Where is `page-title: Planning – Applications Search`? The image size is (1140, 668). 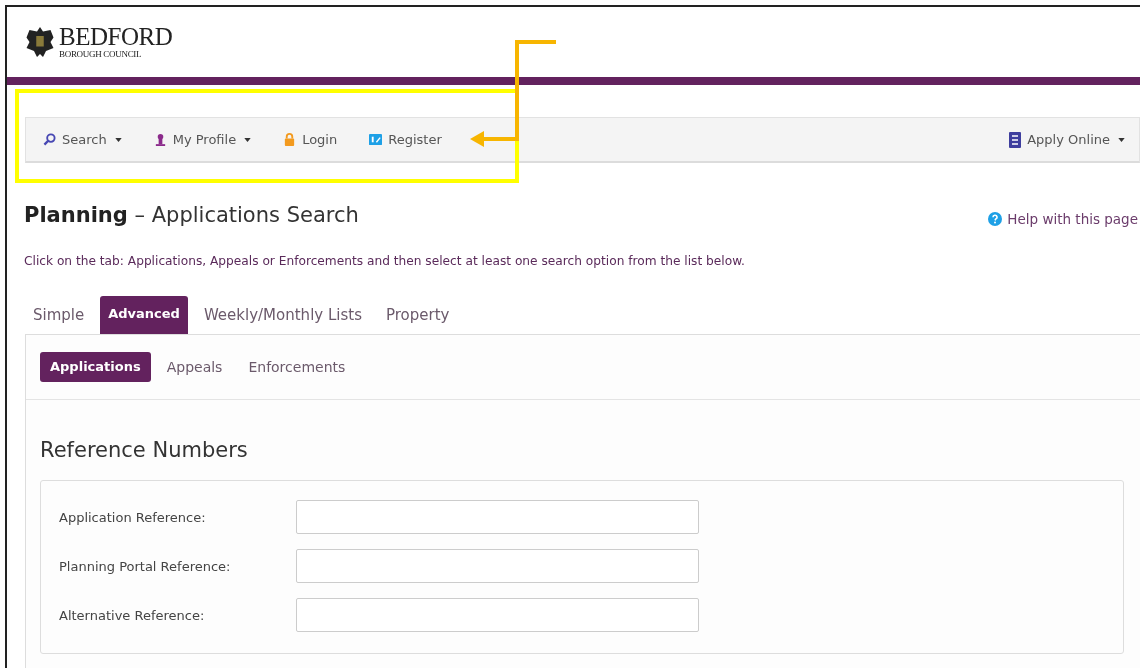
page-title: Planning – Applications Search is located at coordinates (191, 215).